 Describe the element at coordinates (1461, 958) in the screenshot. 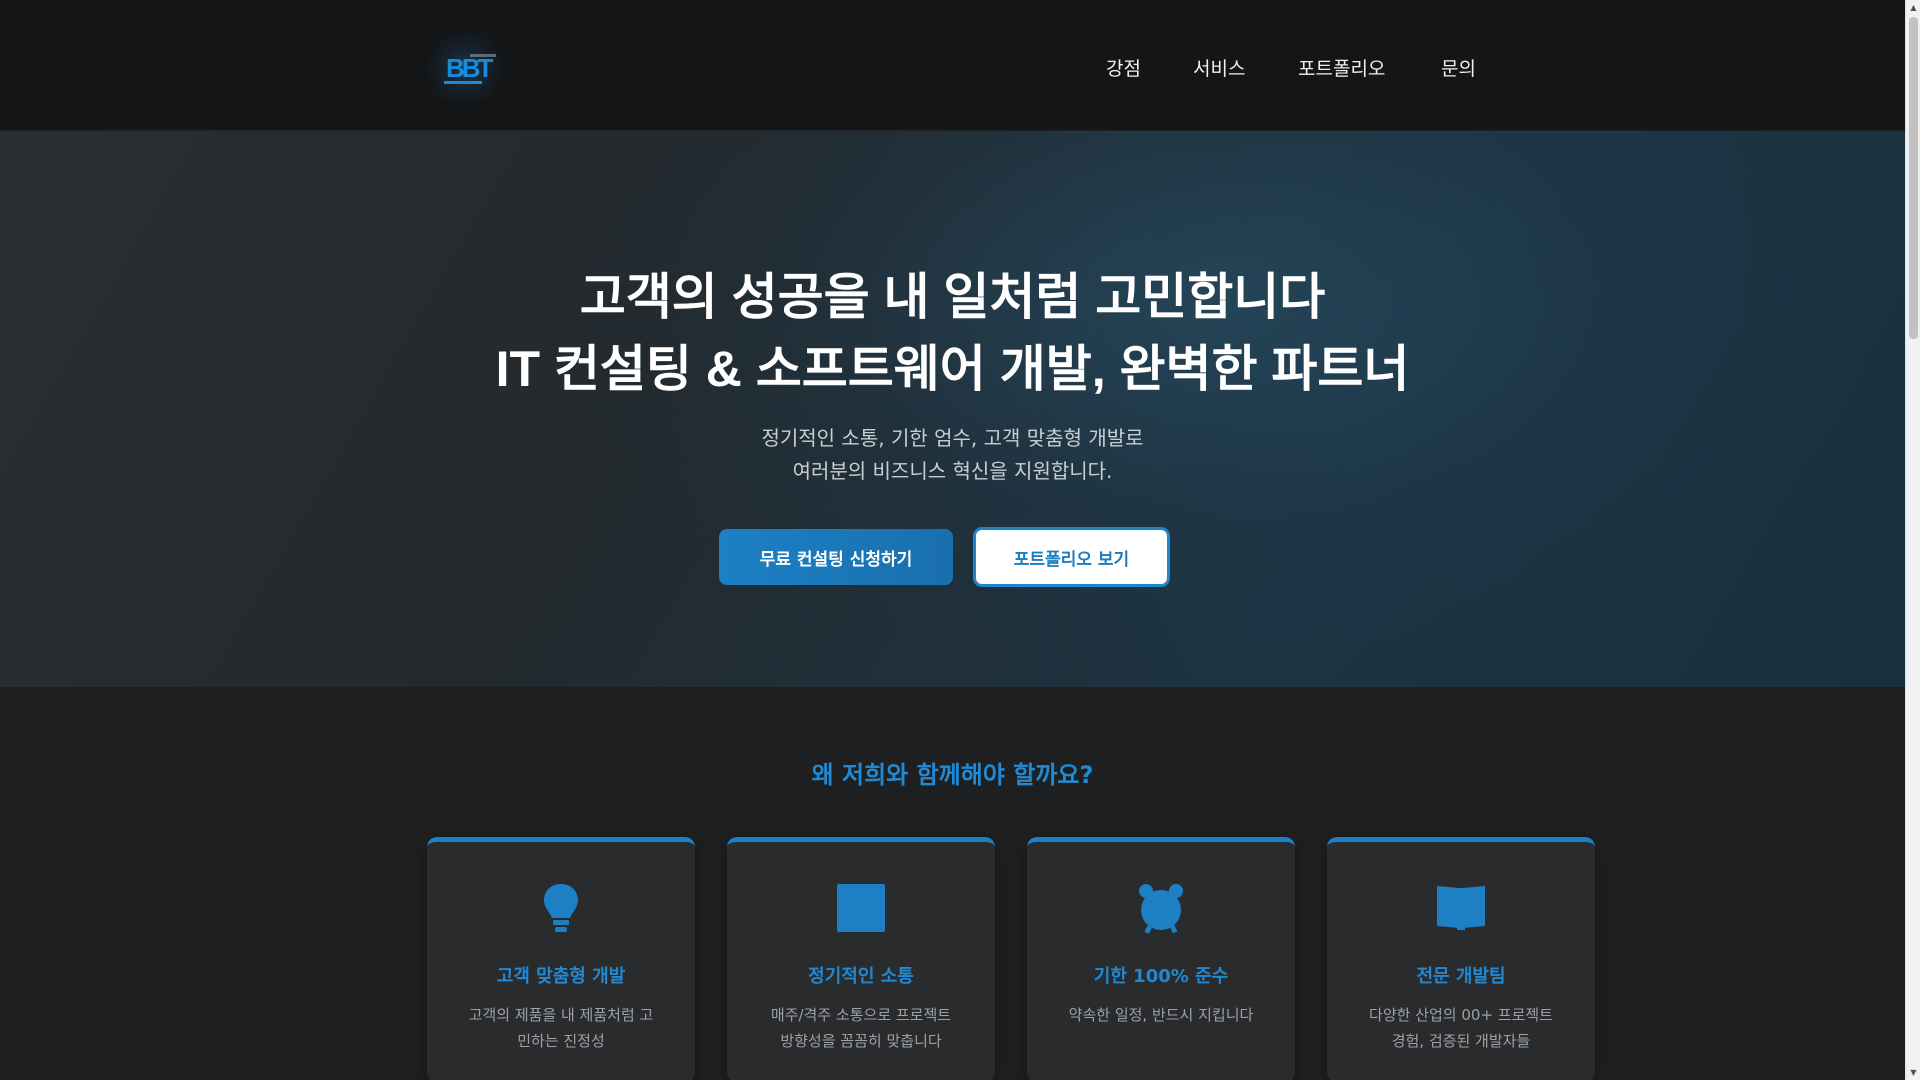

I see `feature-card-expert-team: 전문 개발팀 다양한 산업의 00+ 프로젝트 경험, 검증된 개발자들` at that location.